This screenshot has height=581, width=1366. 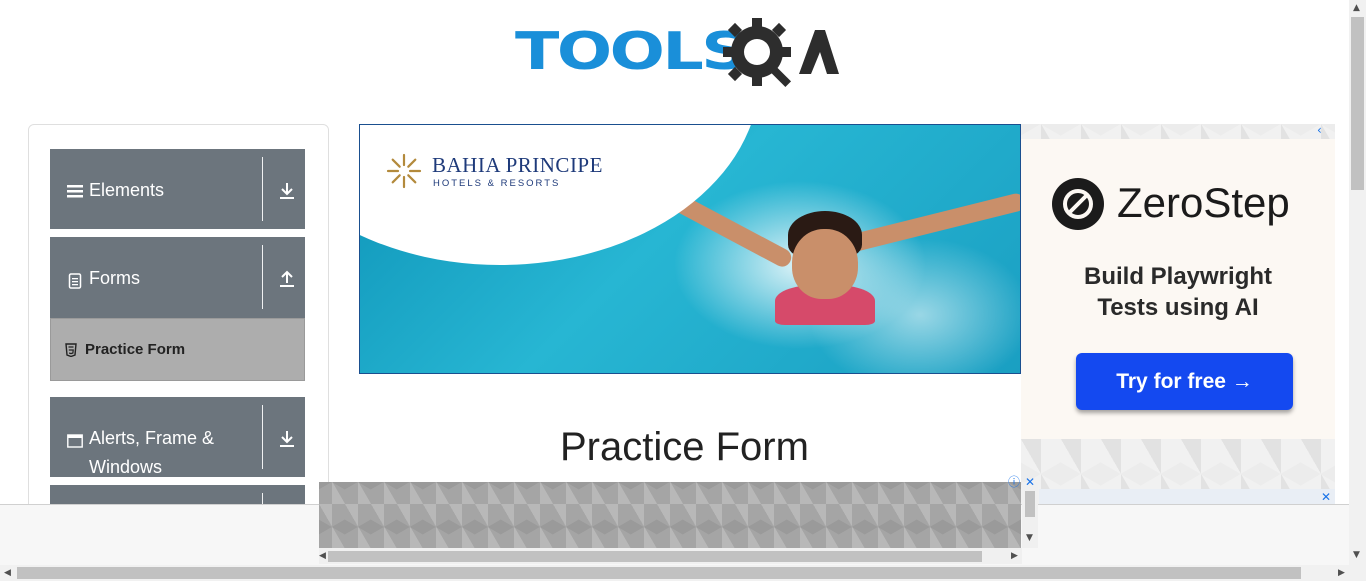 What do you see at coordinates (1356, 8) in the screenshot?
I see `scroll-up-icon: ▲` at bounding box center [1356, 8].